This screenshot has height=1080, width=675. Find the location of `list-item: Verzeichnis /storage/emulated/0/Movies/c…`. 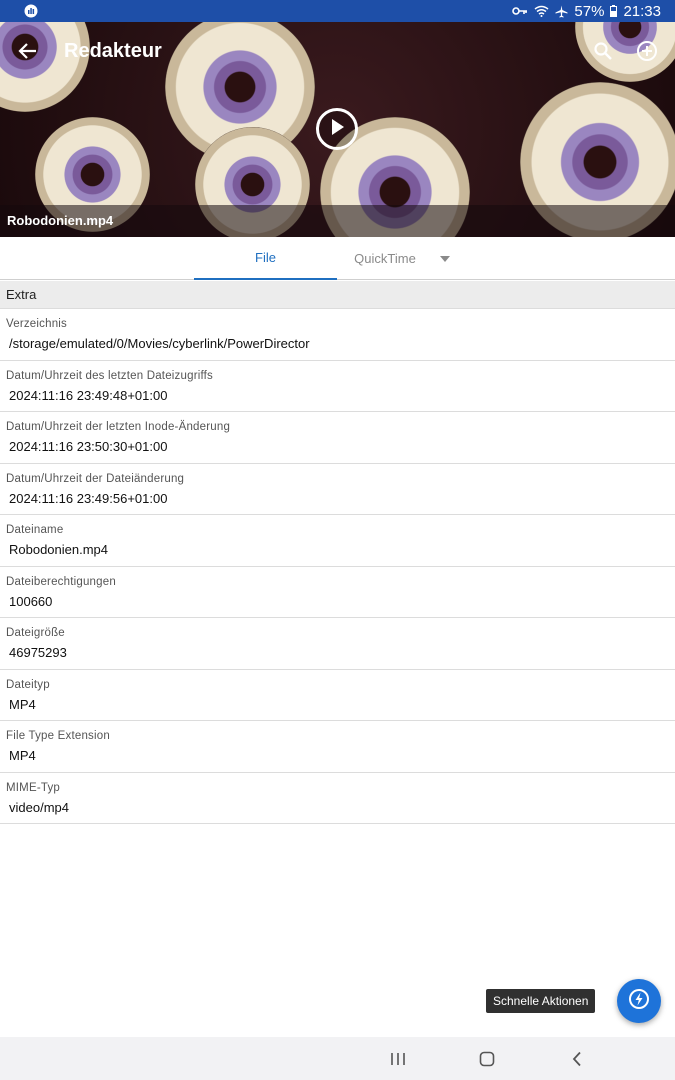

list-item: Verzeichnis /storage/emulated/0/Movies/c… is located at coordinates (337, 335).